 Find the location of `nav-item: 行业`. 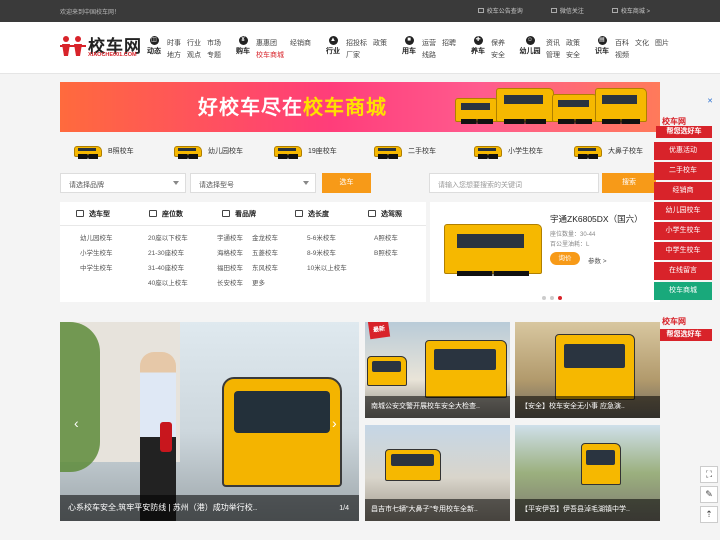

nav-item: 行业 is located at coordinates (194, 44).